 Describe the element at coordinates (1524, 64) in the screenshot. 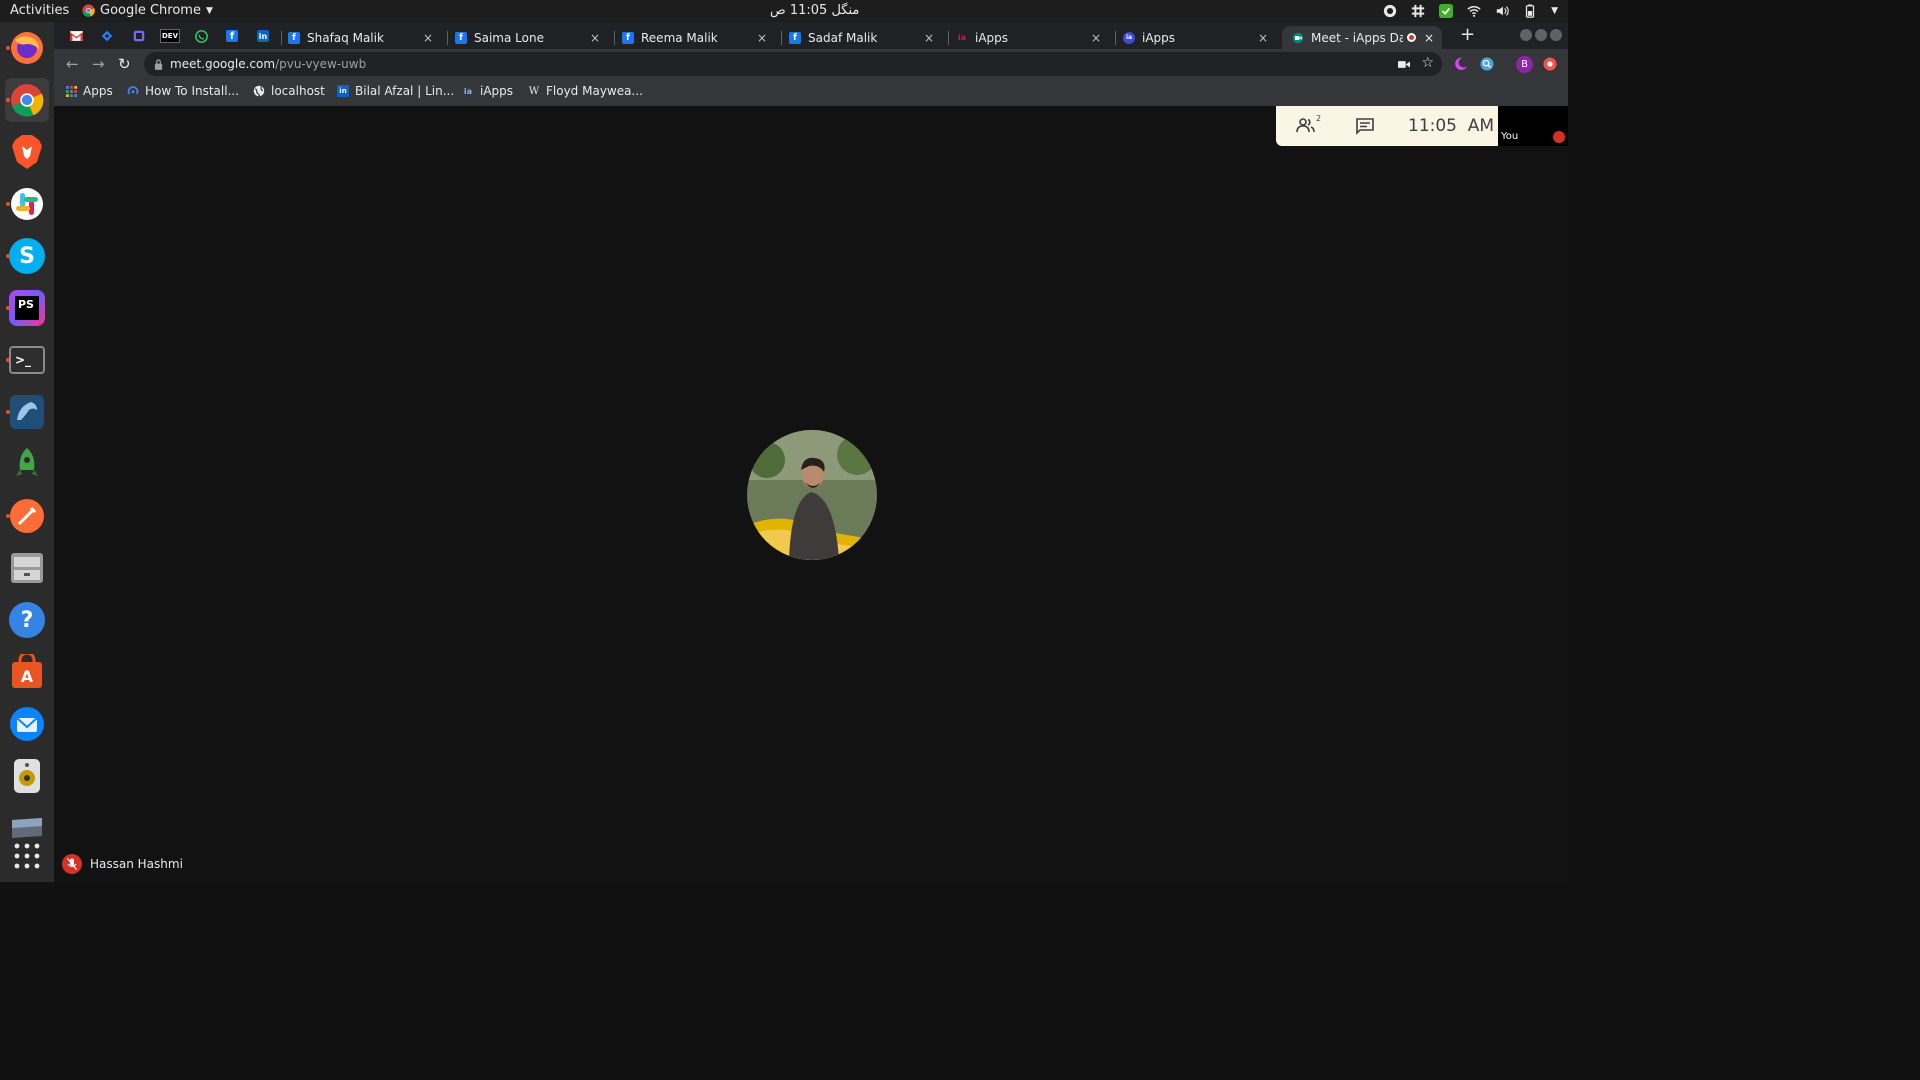

I see `profile-avatar: B` at that location.